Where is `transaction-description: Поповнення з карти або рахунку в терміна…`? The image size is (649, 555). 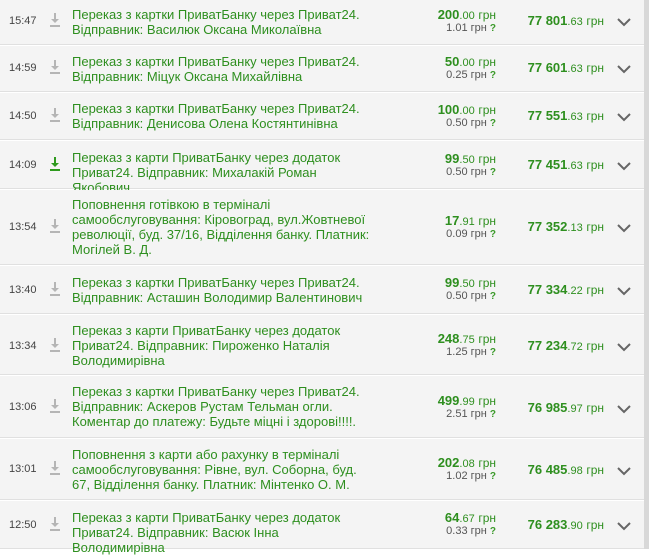 transaction-description: Поповнення з карти або рахунку в терміна… is located at coordinates (214, 469).